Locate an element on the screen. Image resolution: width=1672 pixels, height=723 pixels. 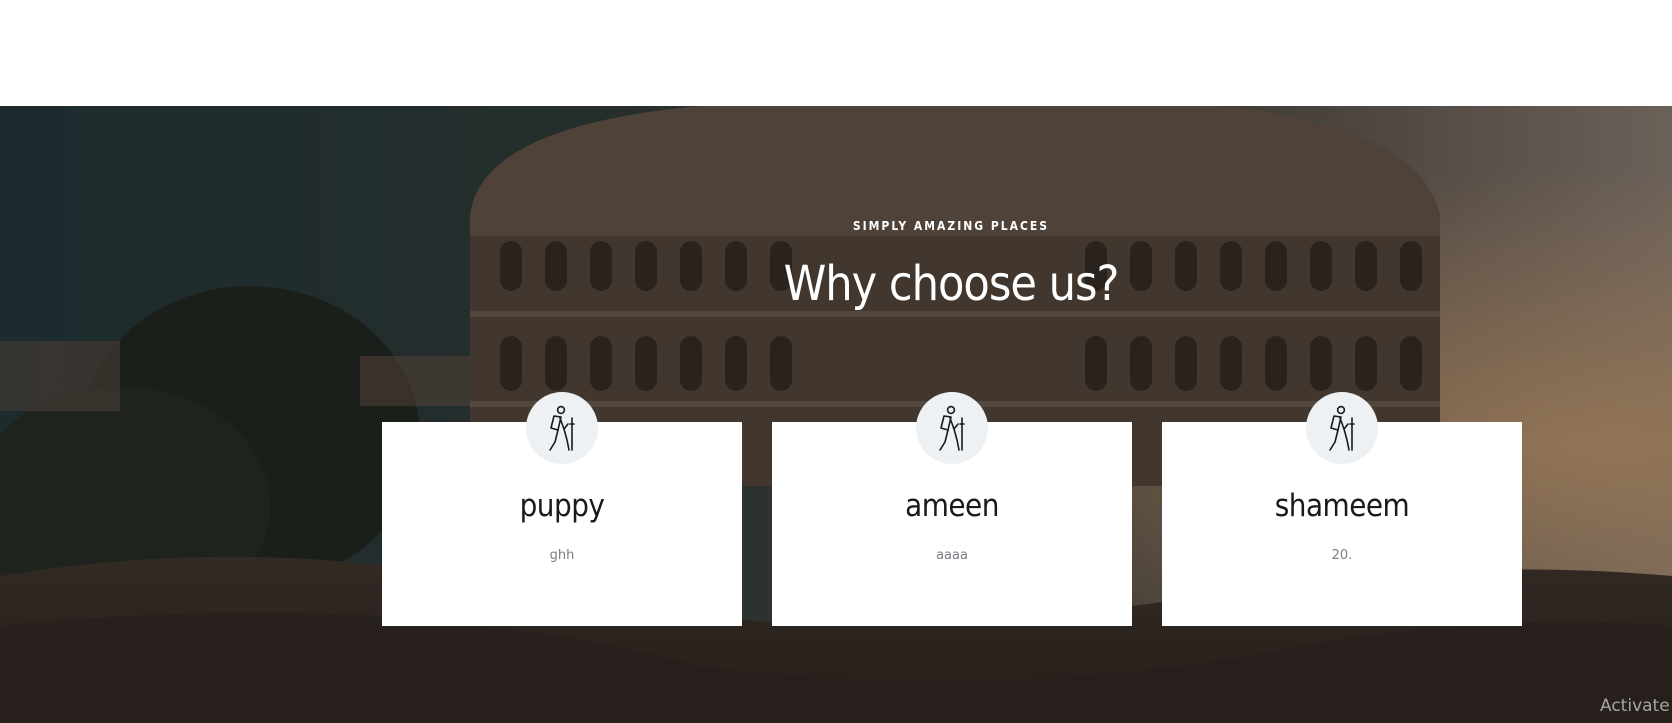
feature-card-shameem: shameem 20. is located at coordinates (1342, 509).